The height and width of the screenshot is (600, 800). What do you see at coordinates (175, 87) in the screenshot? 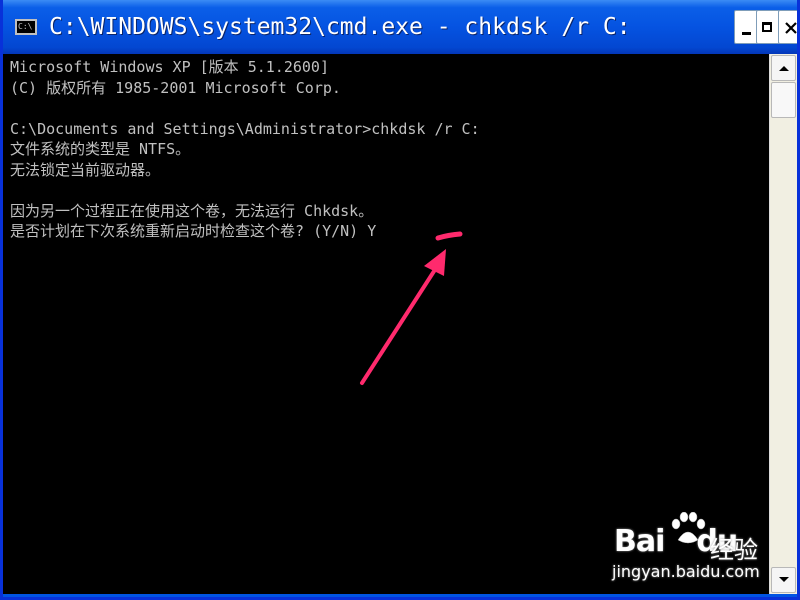
I see `console-line: (C) 版权所有 1985-2001 Microsoft Corp.` at bounding box center [175, 87].